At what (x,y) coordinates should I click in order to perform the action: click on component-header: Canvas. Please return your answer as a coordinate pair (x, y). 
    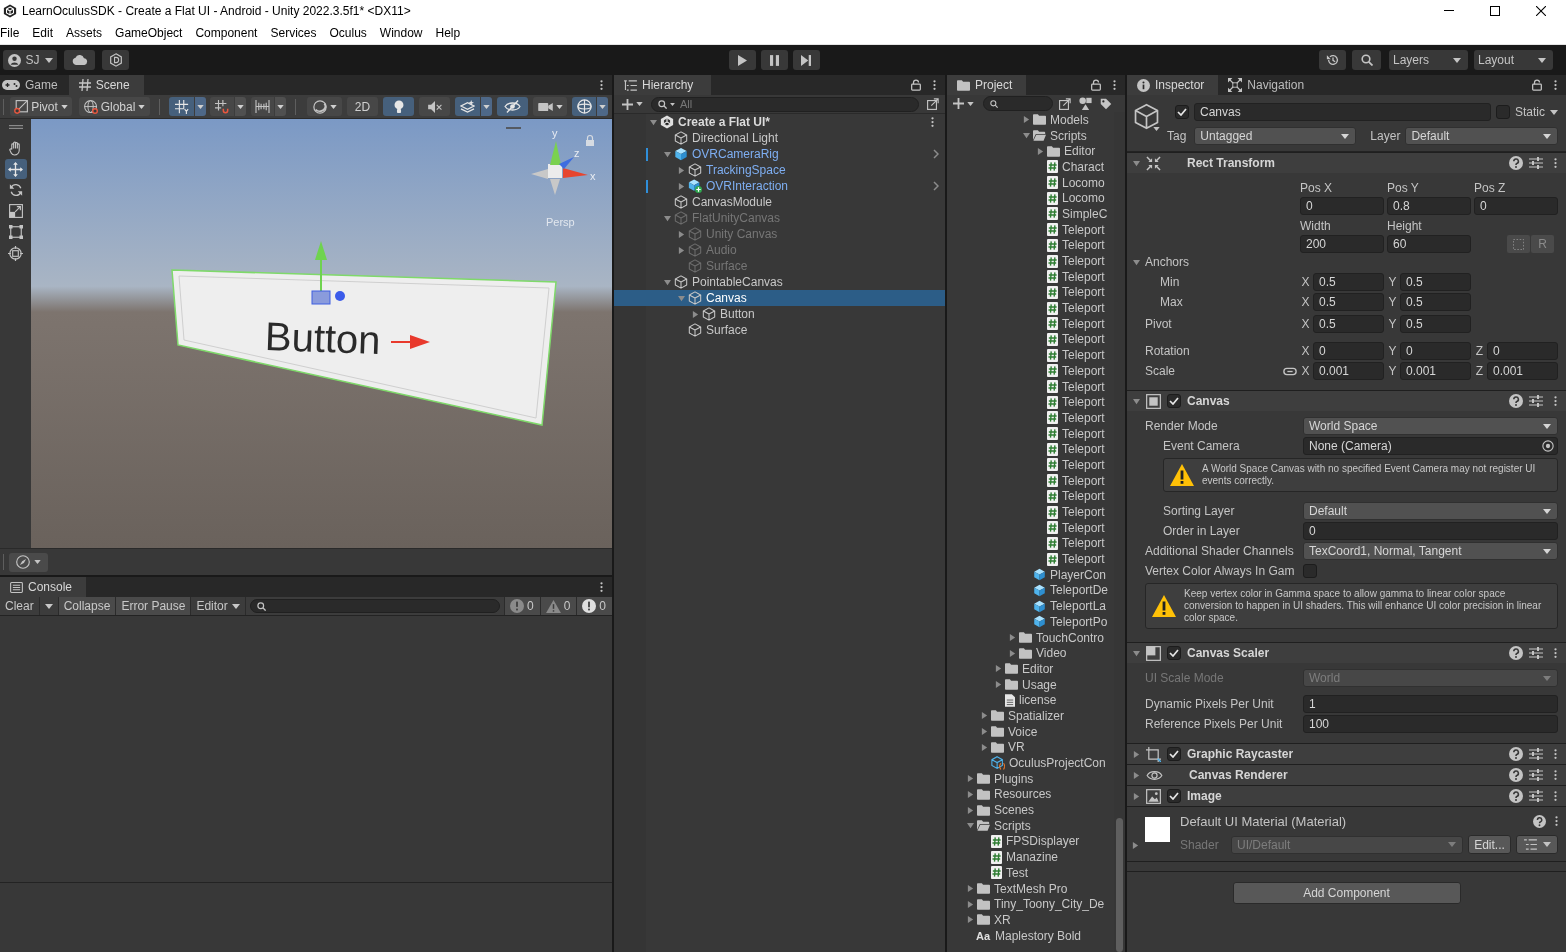
    Looking at the image, I should click on (1346, 400).